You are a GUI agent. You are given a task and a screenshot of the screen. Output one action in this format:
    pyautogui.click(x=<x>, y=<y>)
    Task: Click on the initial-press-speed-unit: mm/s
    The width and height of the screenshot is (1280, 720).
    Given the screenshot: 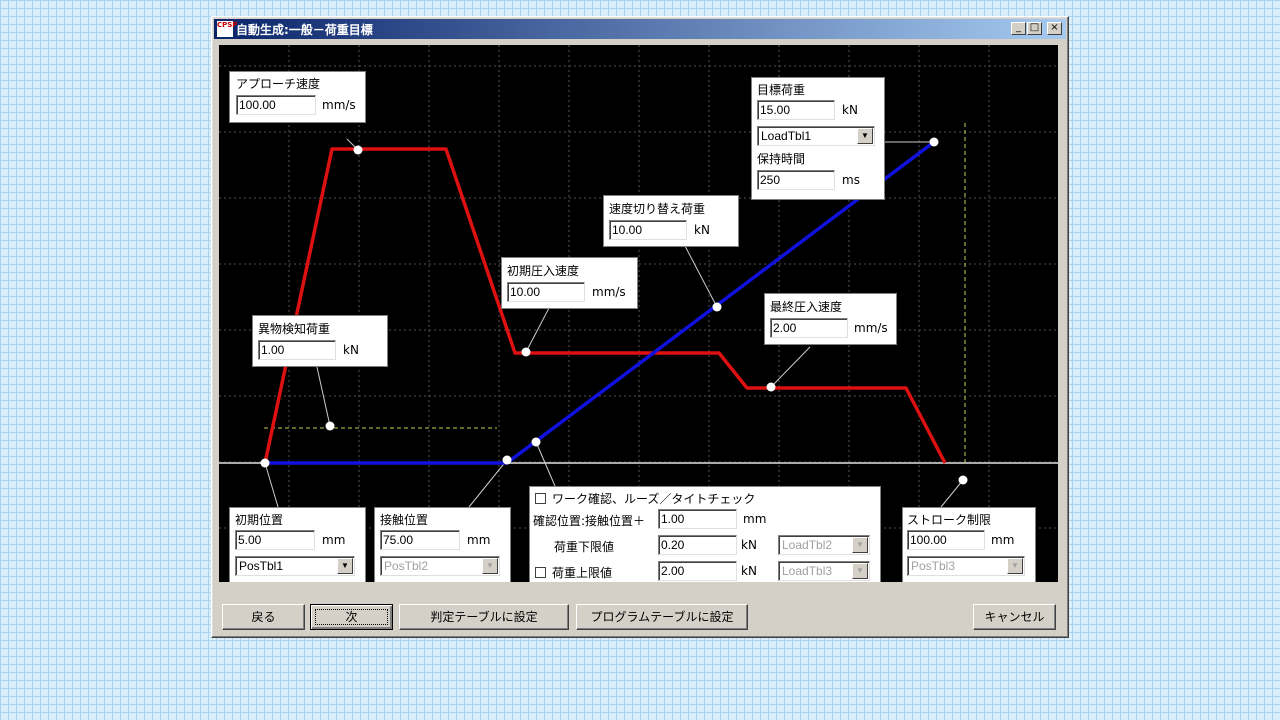 What is the action you would take?
    pyautogui.click(x=609, y=292)
    